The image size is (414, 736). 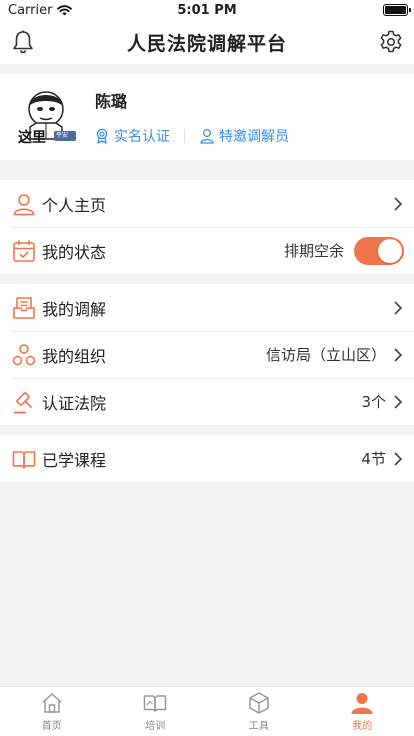 I want to click on menu-item-organization: 我的组织 信访局（立山区）, so click(x=207, y=354).